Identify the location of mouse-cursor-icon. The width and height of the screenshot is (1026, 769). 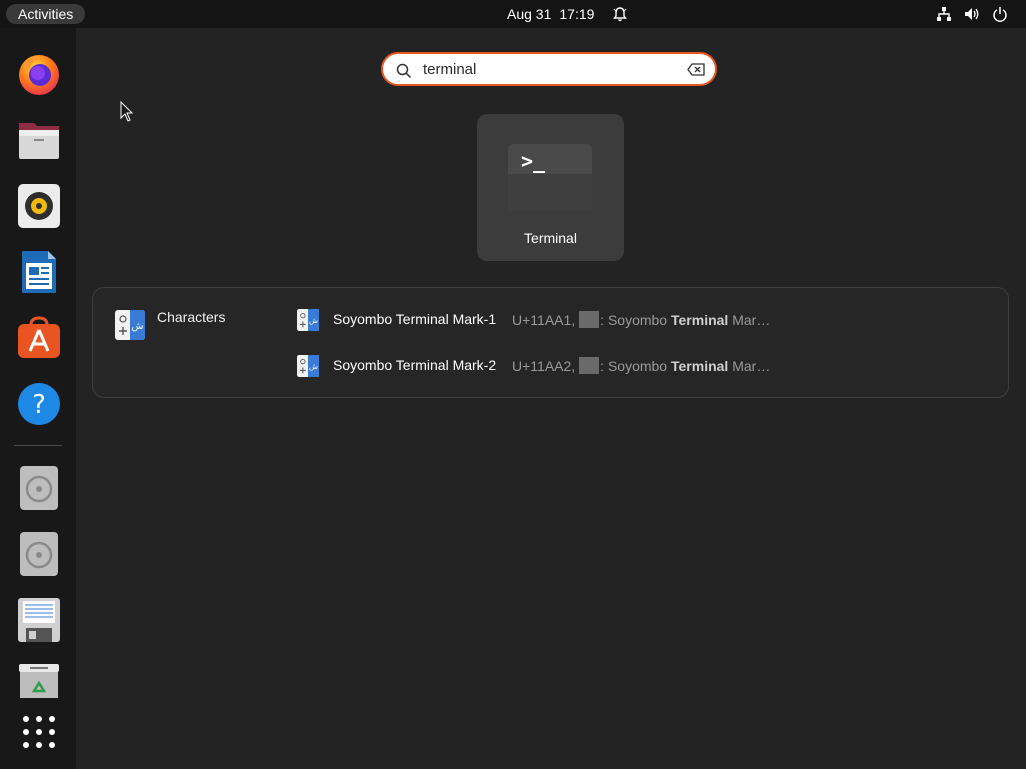
(127, 111).